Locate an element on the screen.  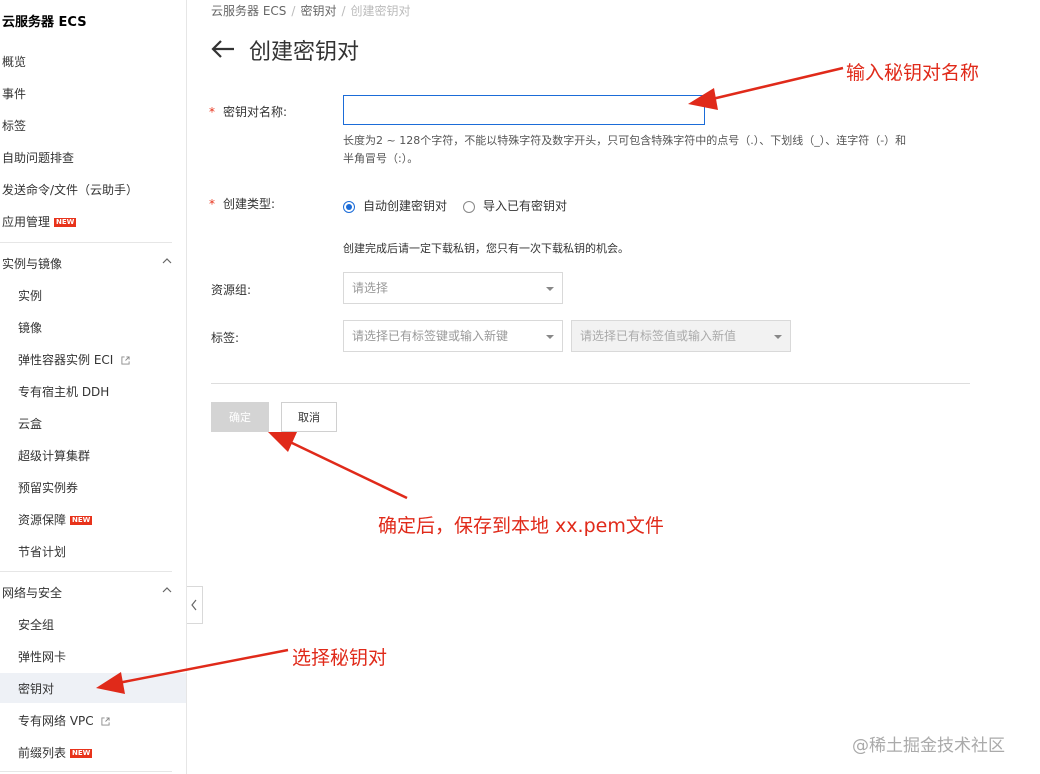
tag-key-select: 请选择已有标签键或输入新键 is located at coordinates (453, 336).